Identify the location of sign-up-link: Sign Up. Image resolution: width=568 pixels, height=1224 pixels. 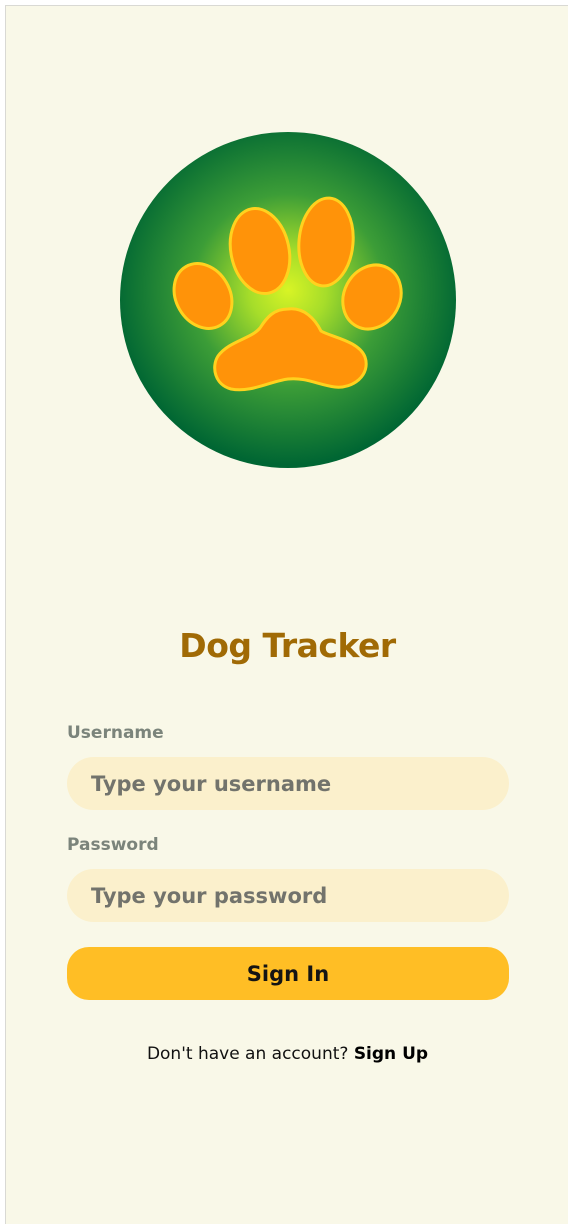
(391, 1054).